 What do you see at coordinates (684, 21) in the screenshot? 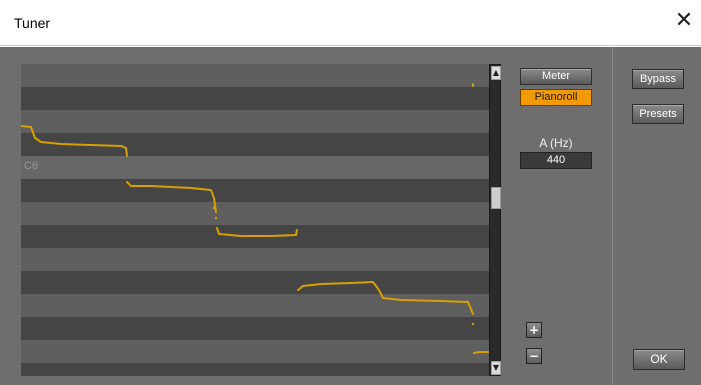
I see `close-icon: ✕` at bounding box center [684, 21].